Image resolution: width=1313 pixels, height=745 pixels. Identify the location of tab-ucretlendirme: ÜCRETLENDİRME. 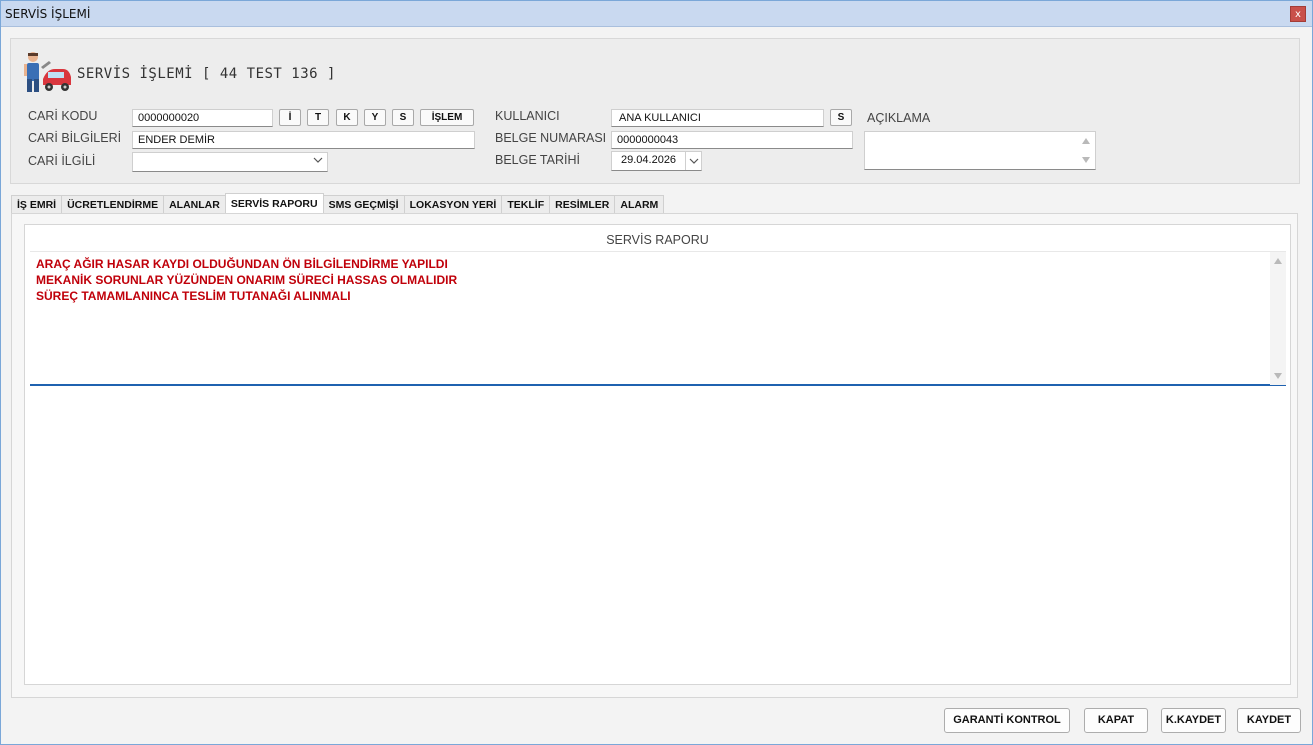
(113, 204).